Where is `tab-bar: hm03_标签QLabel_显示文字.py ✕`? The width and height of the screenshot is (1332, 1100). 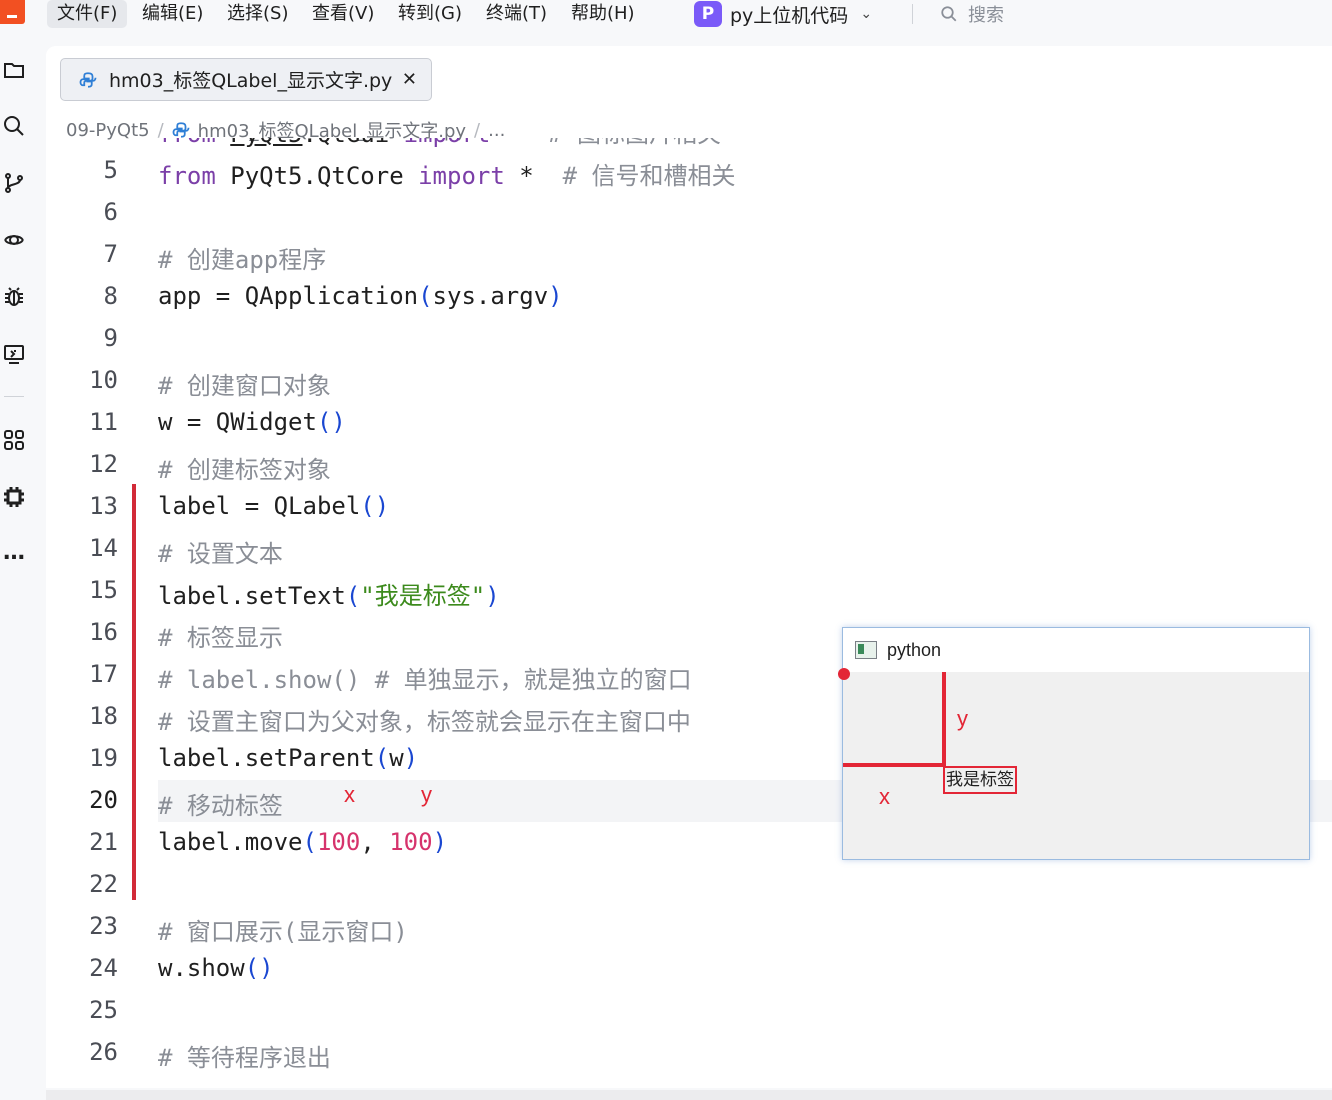 tab-bar: hm03_标签QLabel_显示文字.py ✕ is located at coordinates (689, 77).